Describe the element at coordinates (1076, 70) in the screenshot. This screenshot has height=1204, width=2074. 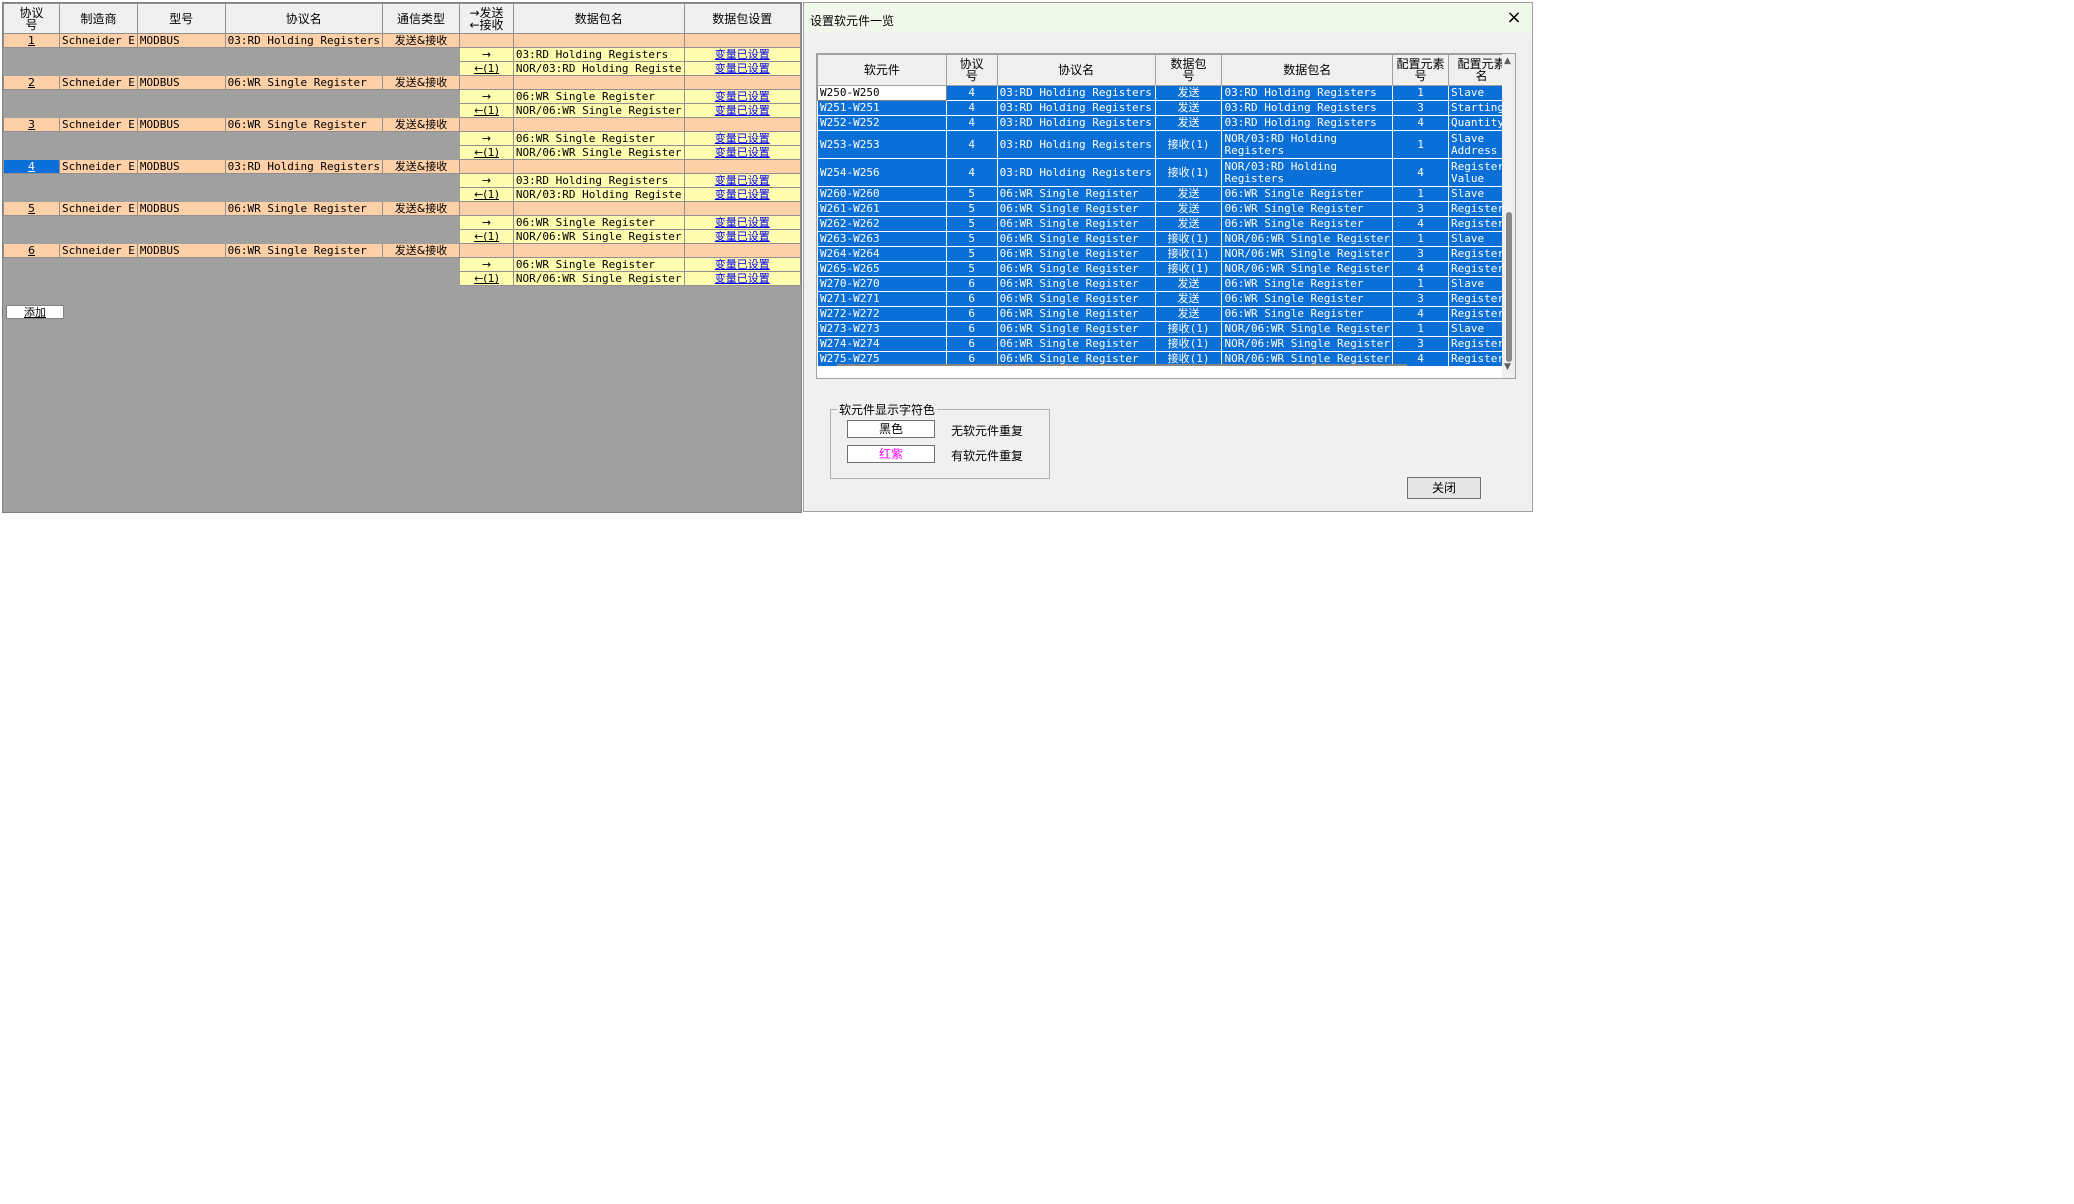
I see `device-header-2: 协议名` at that location.